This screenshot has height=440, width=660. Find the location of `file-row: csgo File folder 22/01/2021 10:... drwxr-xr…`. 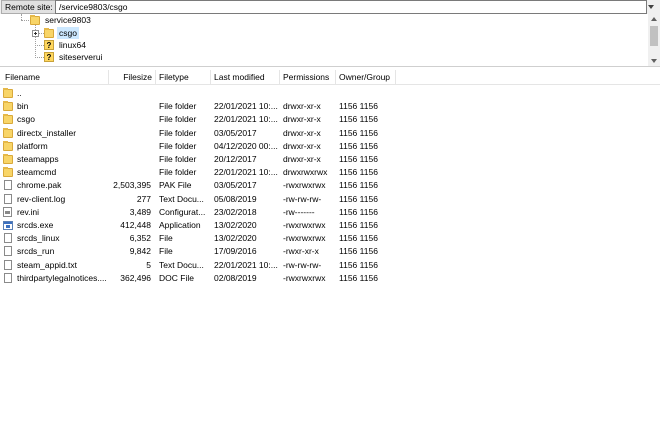

file-row: csgo File folder 22/01/2021 10:... drwxr-xr… is located at coordinates (330, 119).